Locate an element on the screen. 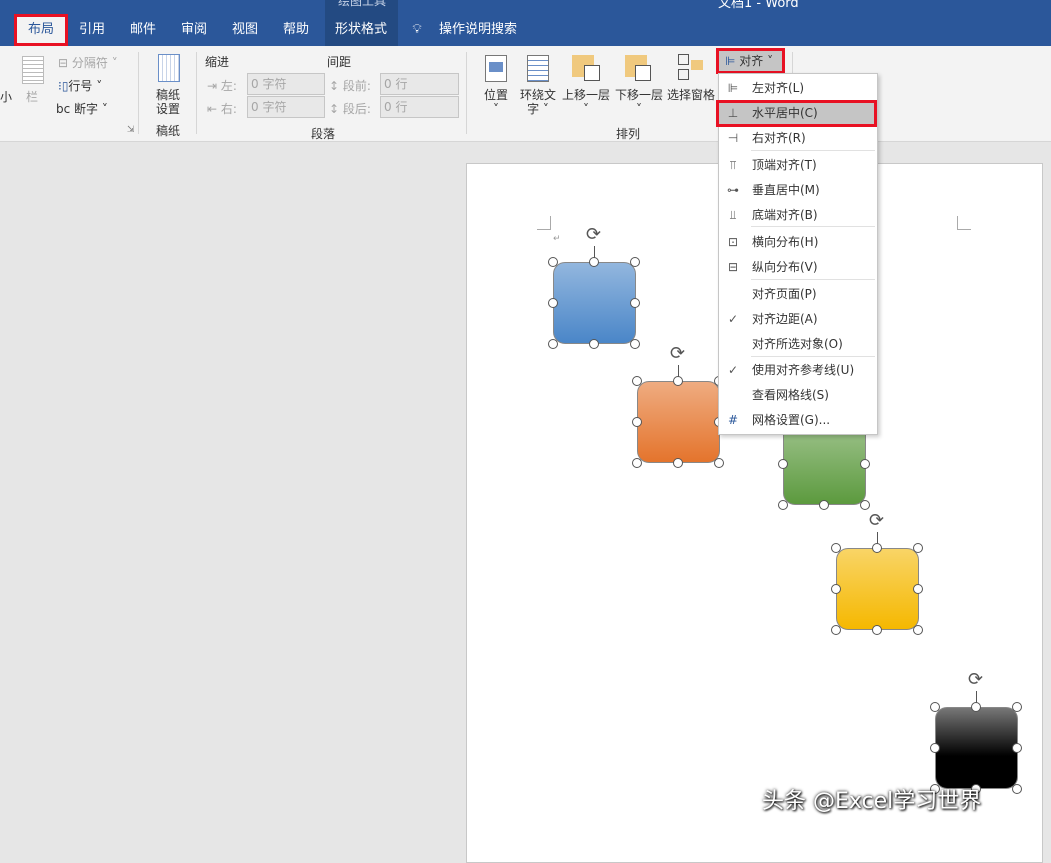 This screenshot has height=863, width=1051. distribute-horizontal-icon: ⊡ is located at coordinates (733, 242).